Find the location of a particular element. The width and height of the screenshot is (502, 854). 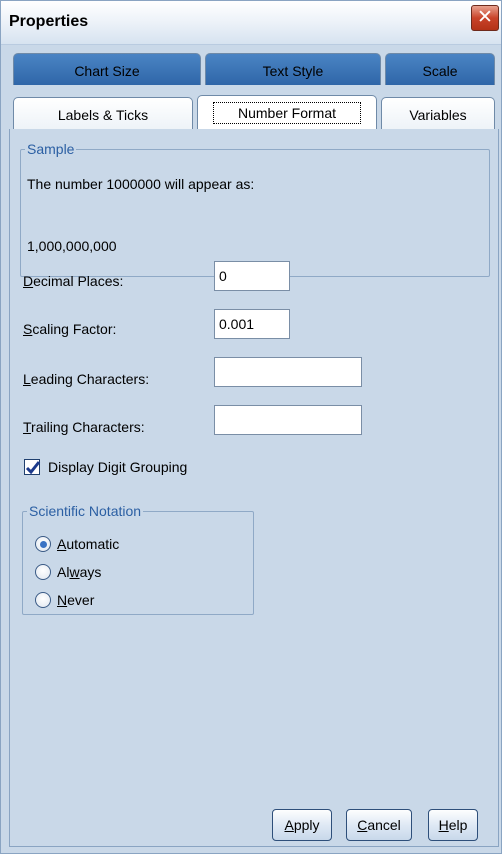

tab-text-style: Text Style is located at coordinates (293, 69).